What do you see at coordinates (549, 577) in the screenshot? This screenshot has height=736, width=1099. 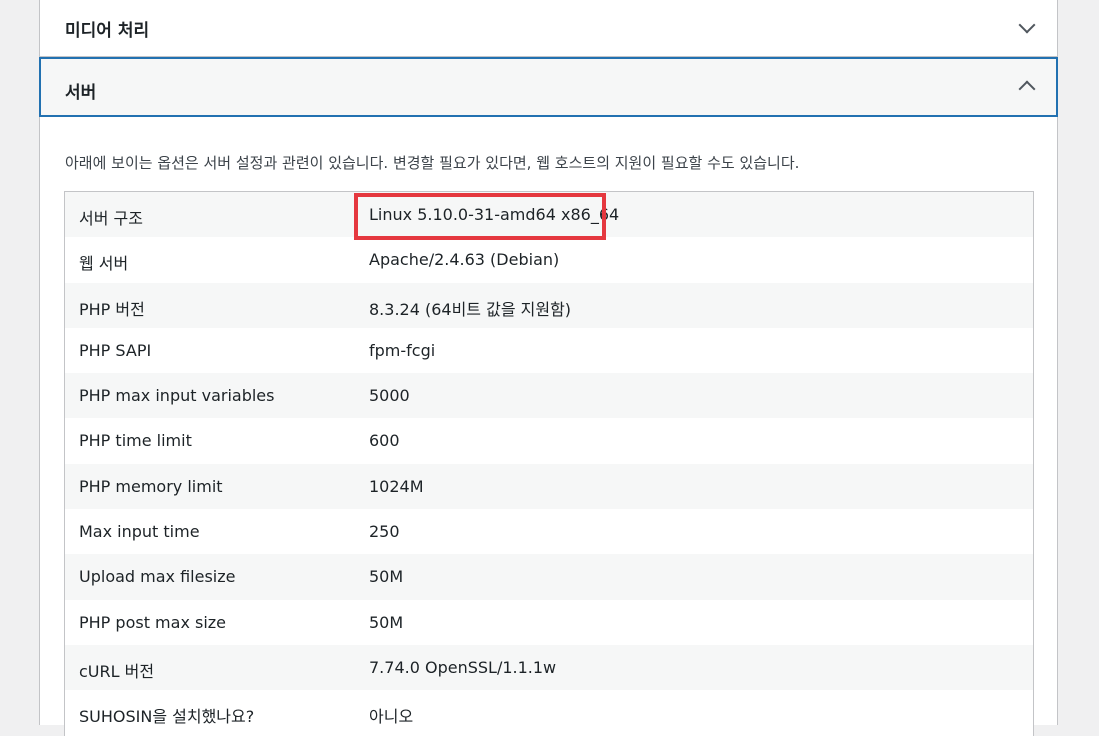 I see `table-row: Upload max filesize 50M` at bounding box center [549, 577].